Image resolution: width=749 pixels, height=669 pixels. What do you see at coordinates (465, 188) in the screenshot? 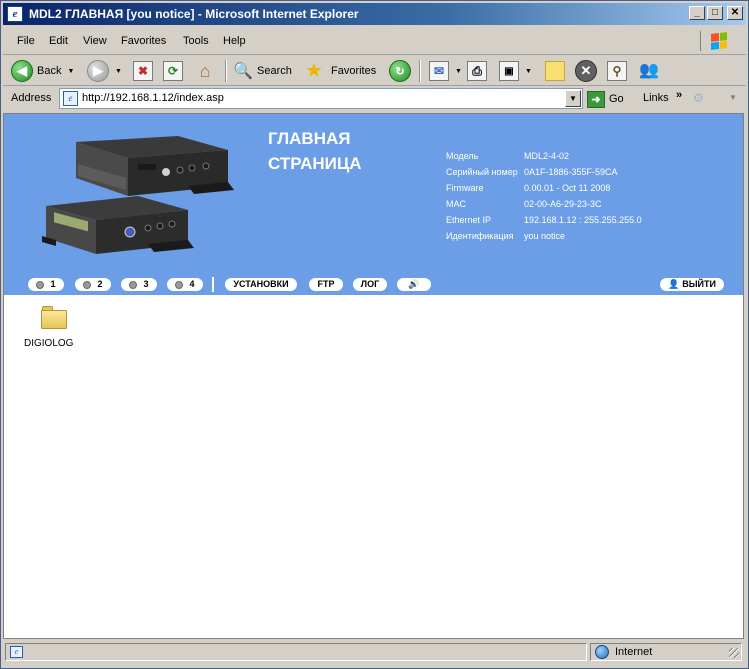
I see `info-key: Firmware` at bounding box center [465, 188].